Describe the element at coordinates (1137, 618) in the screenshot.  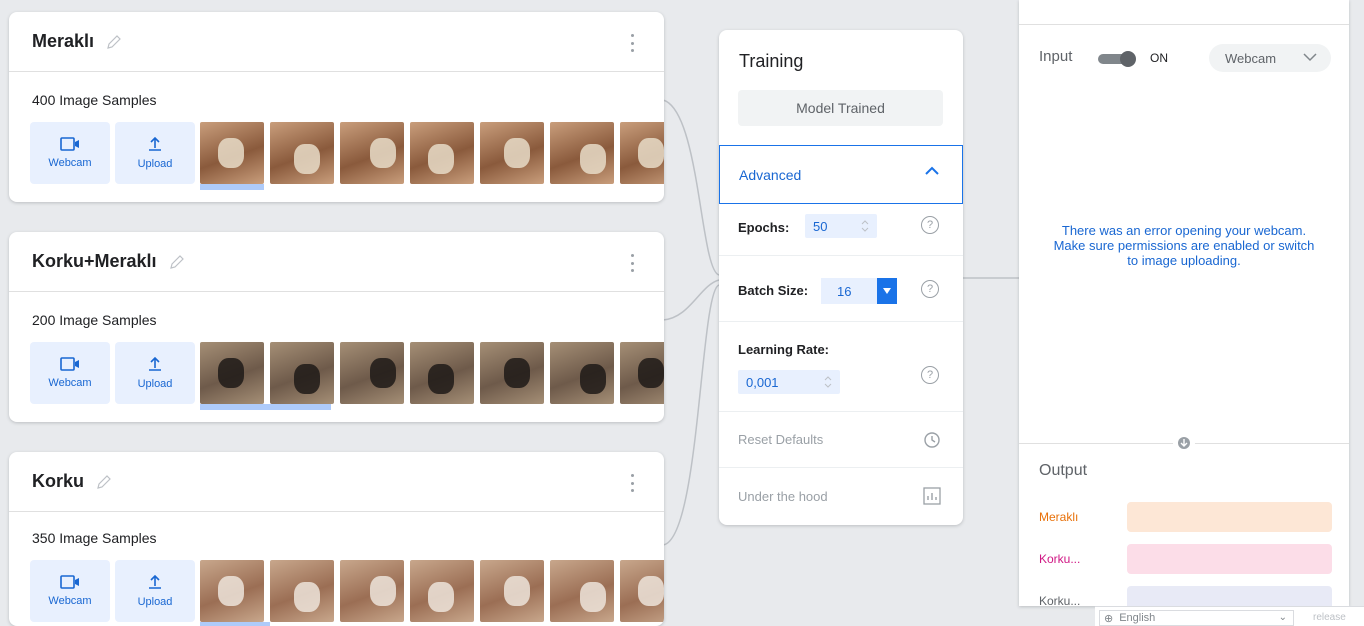
I see `language-value: English` at that location.